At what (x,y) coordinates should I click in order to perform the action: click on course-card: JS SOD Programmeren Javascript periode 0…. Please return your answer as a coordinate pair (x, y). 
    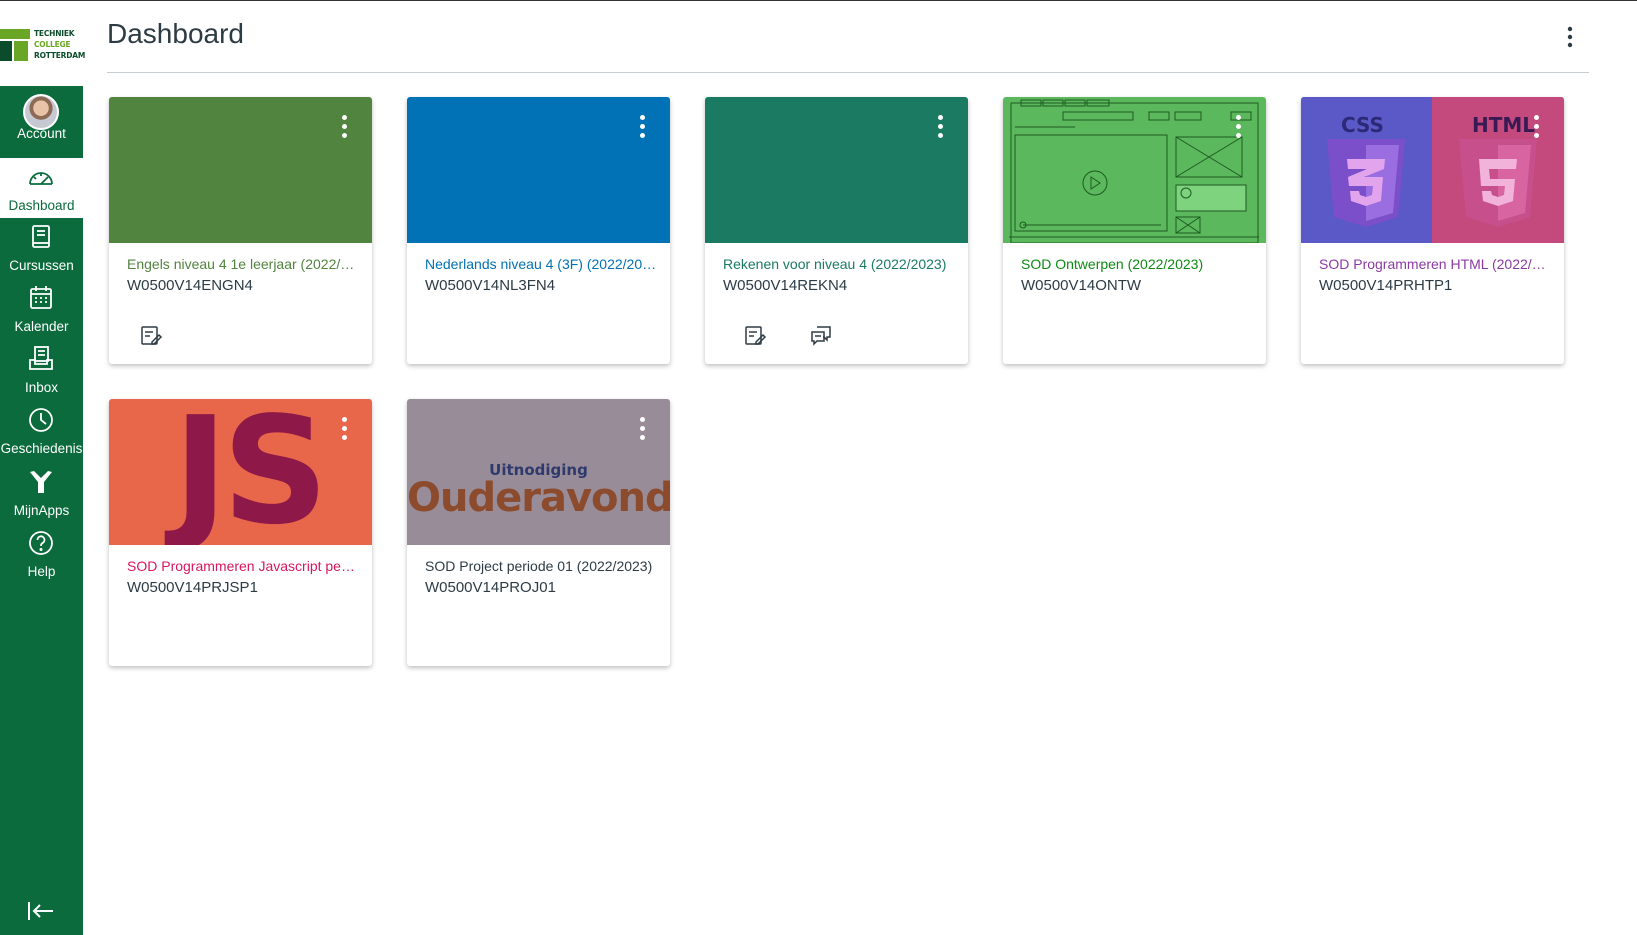
    Looking at the image, I should click on (240, 532).